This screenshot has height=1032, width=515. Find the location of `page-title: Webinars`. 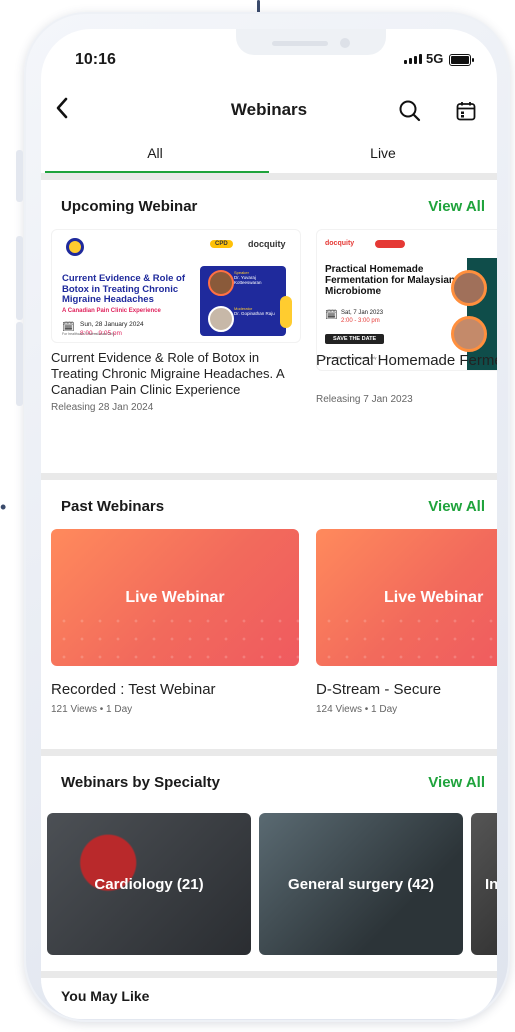

page-title: Webinars is located at coordinates (269, 109).